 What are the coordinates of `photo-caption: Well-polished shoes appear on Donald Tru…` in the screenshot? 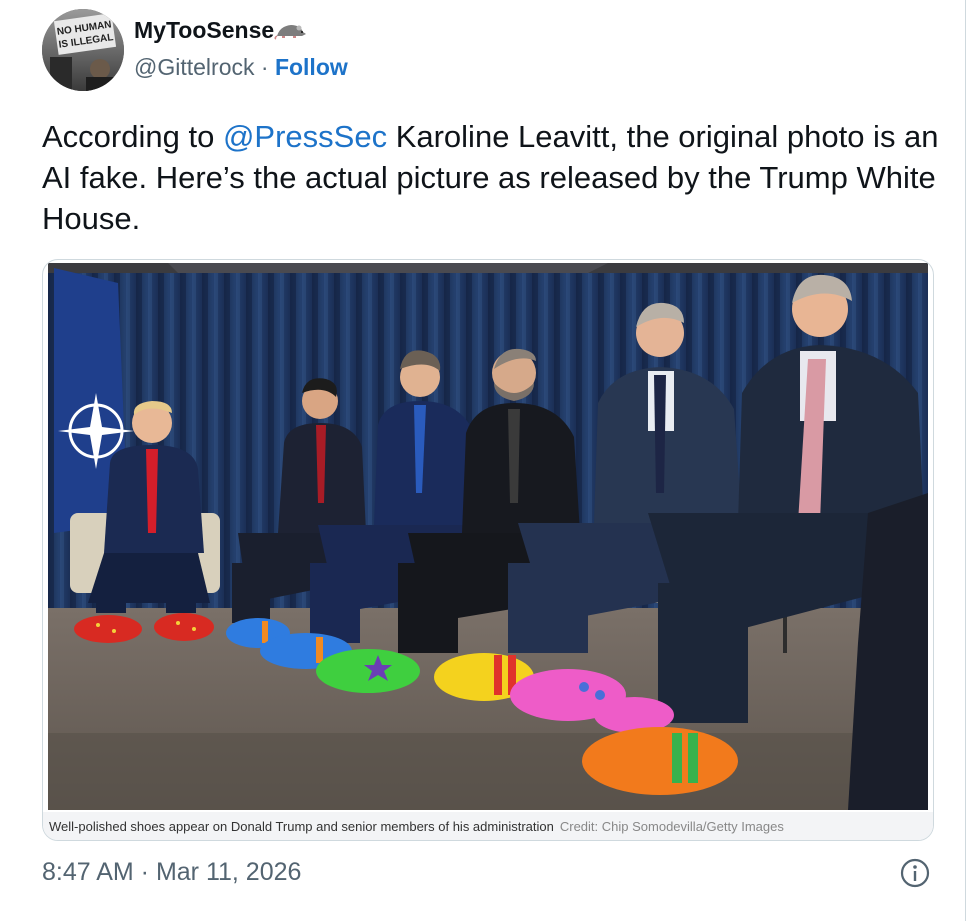 It's located at (301, 826).